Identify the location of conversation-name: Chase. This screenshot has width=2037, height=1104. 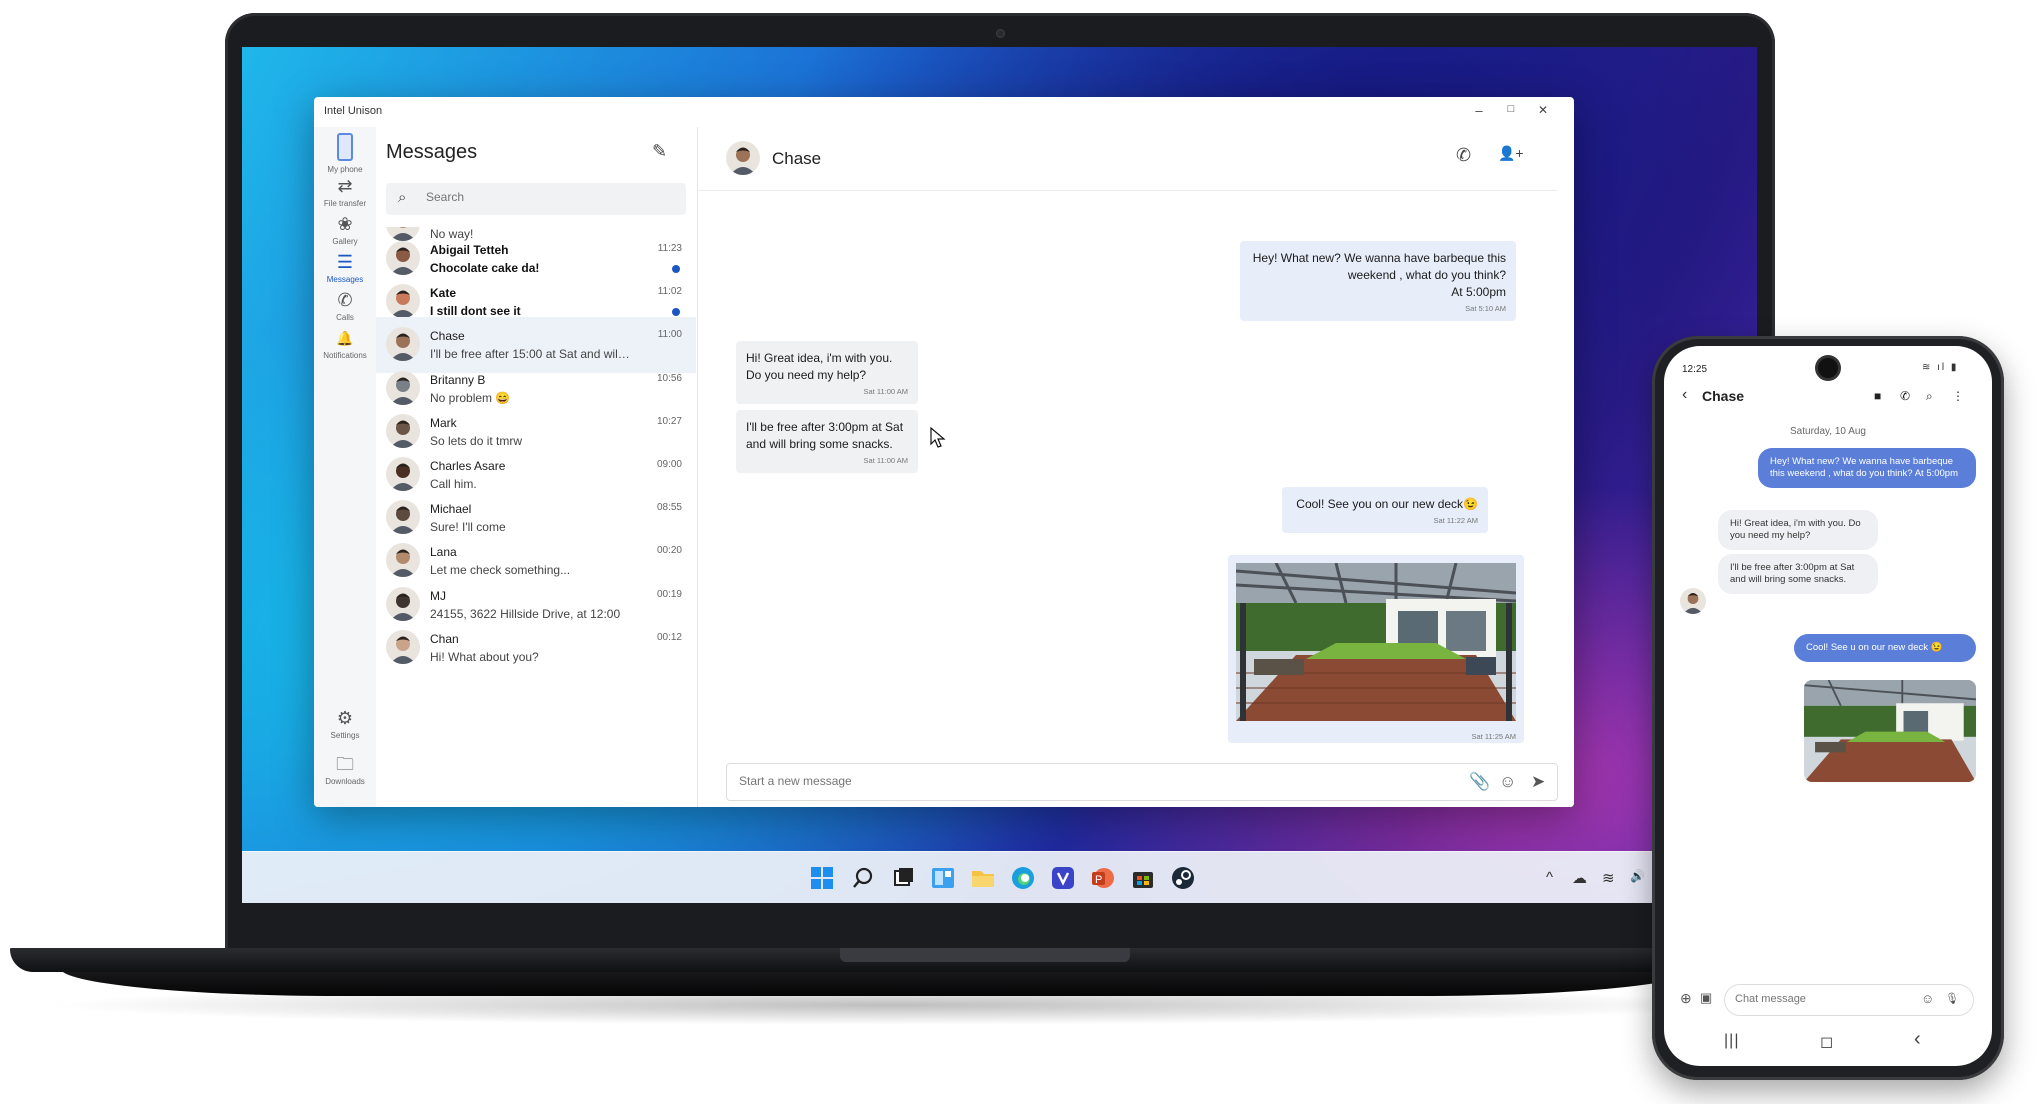
(447, 336).